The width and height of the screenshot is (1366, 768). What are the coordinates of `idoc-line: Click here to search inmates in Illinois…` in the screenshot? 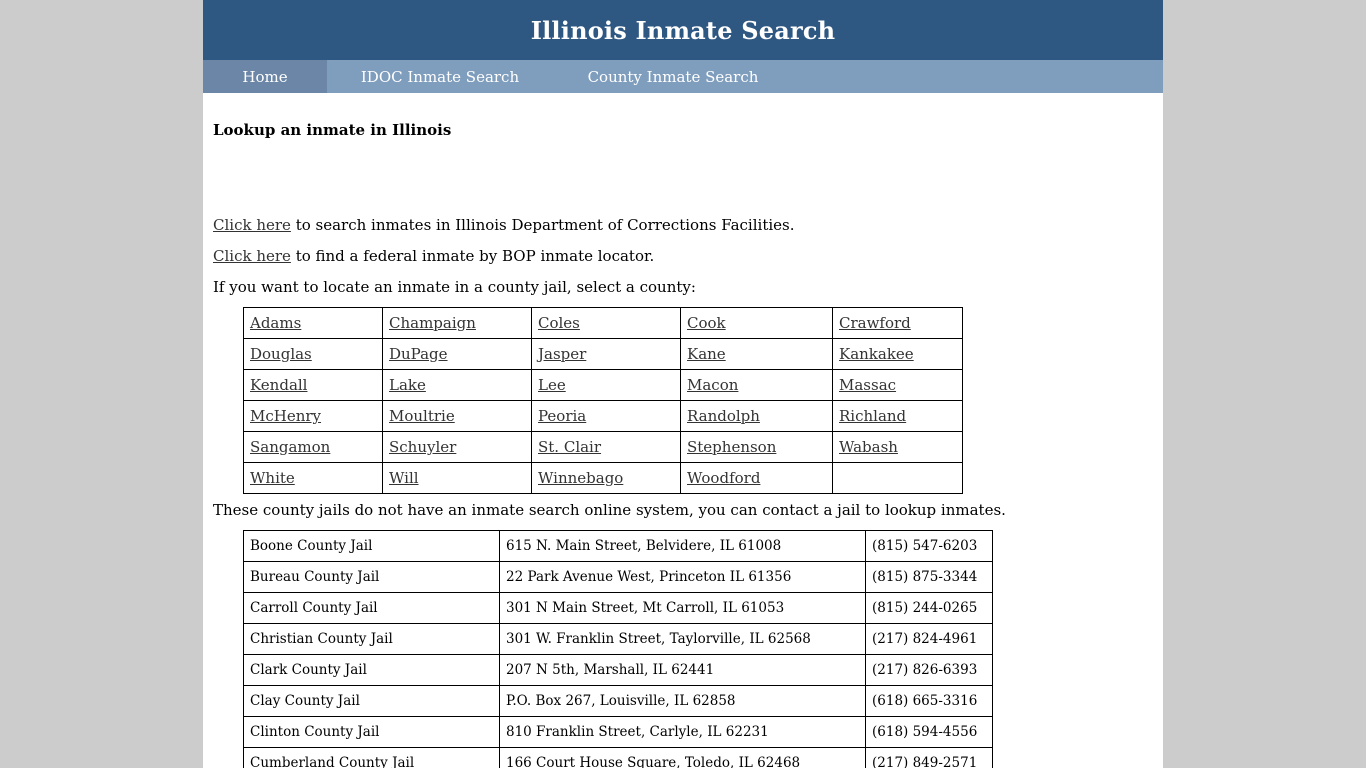 It's located at (503, 225).